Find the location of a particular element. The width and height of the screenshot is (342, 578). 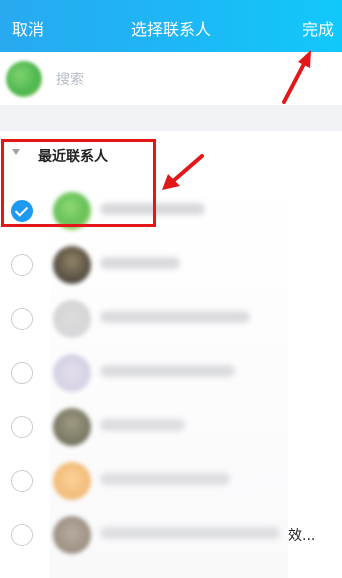

divider is located at coordinates (171, 118).